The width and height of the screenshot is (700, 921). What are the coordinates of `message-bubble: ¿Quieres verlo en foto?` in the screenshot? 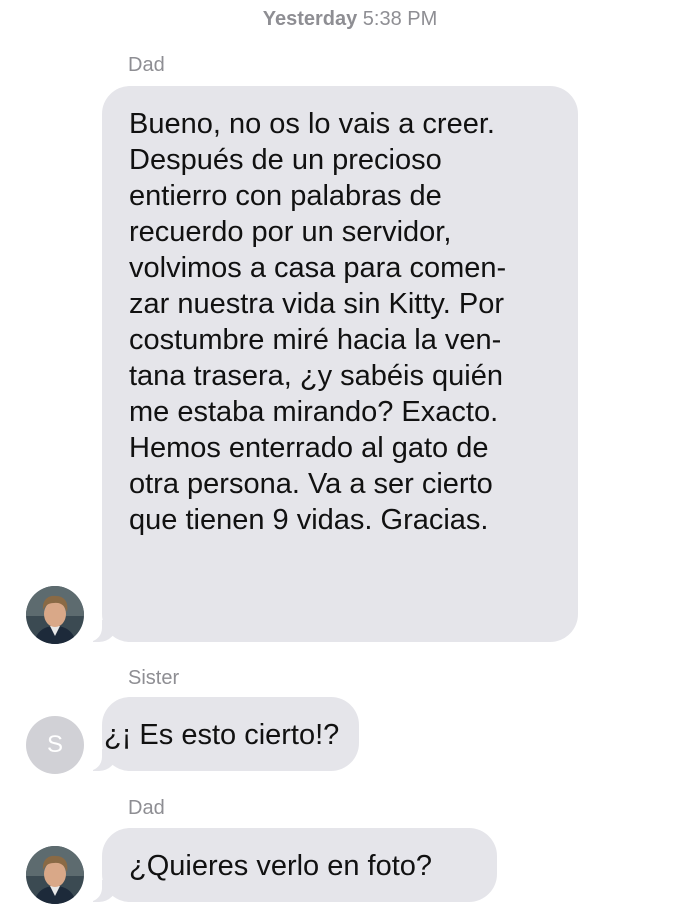 It's located at (289, 865).